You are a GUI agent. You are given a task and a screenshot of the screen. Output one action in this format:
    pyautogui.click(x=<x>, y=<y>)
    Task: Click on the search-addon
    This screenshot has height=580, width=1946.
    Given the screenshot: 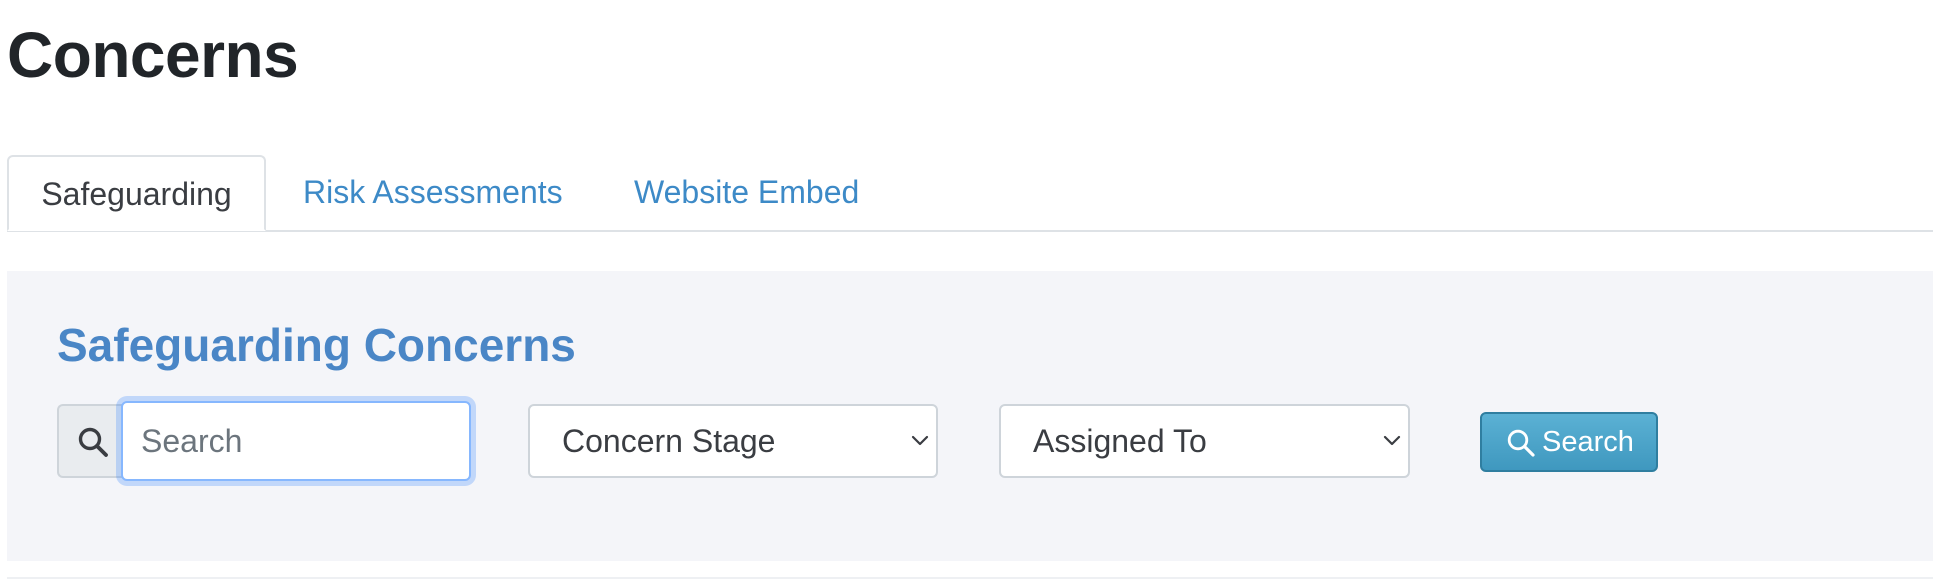 What is the action you would take?
    pyautogui.click(x=91, y=441)
    